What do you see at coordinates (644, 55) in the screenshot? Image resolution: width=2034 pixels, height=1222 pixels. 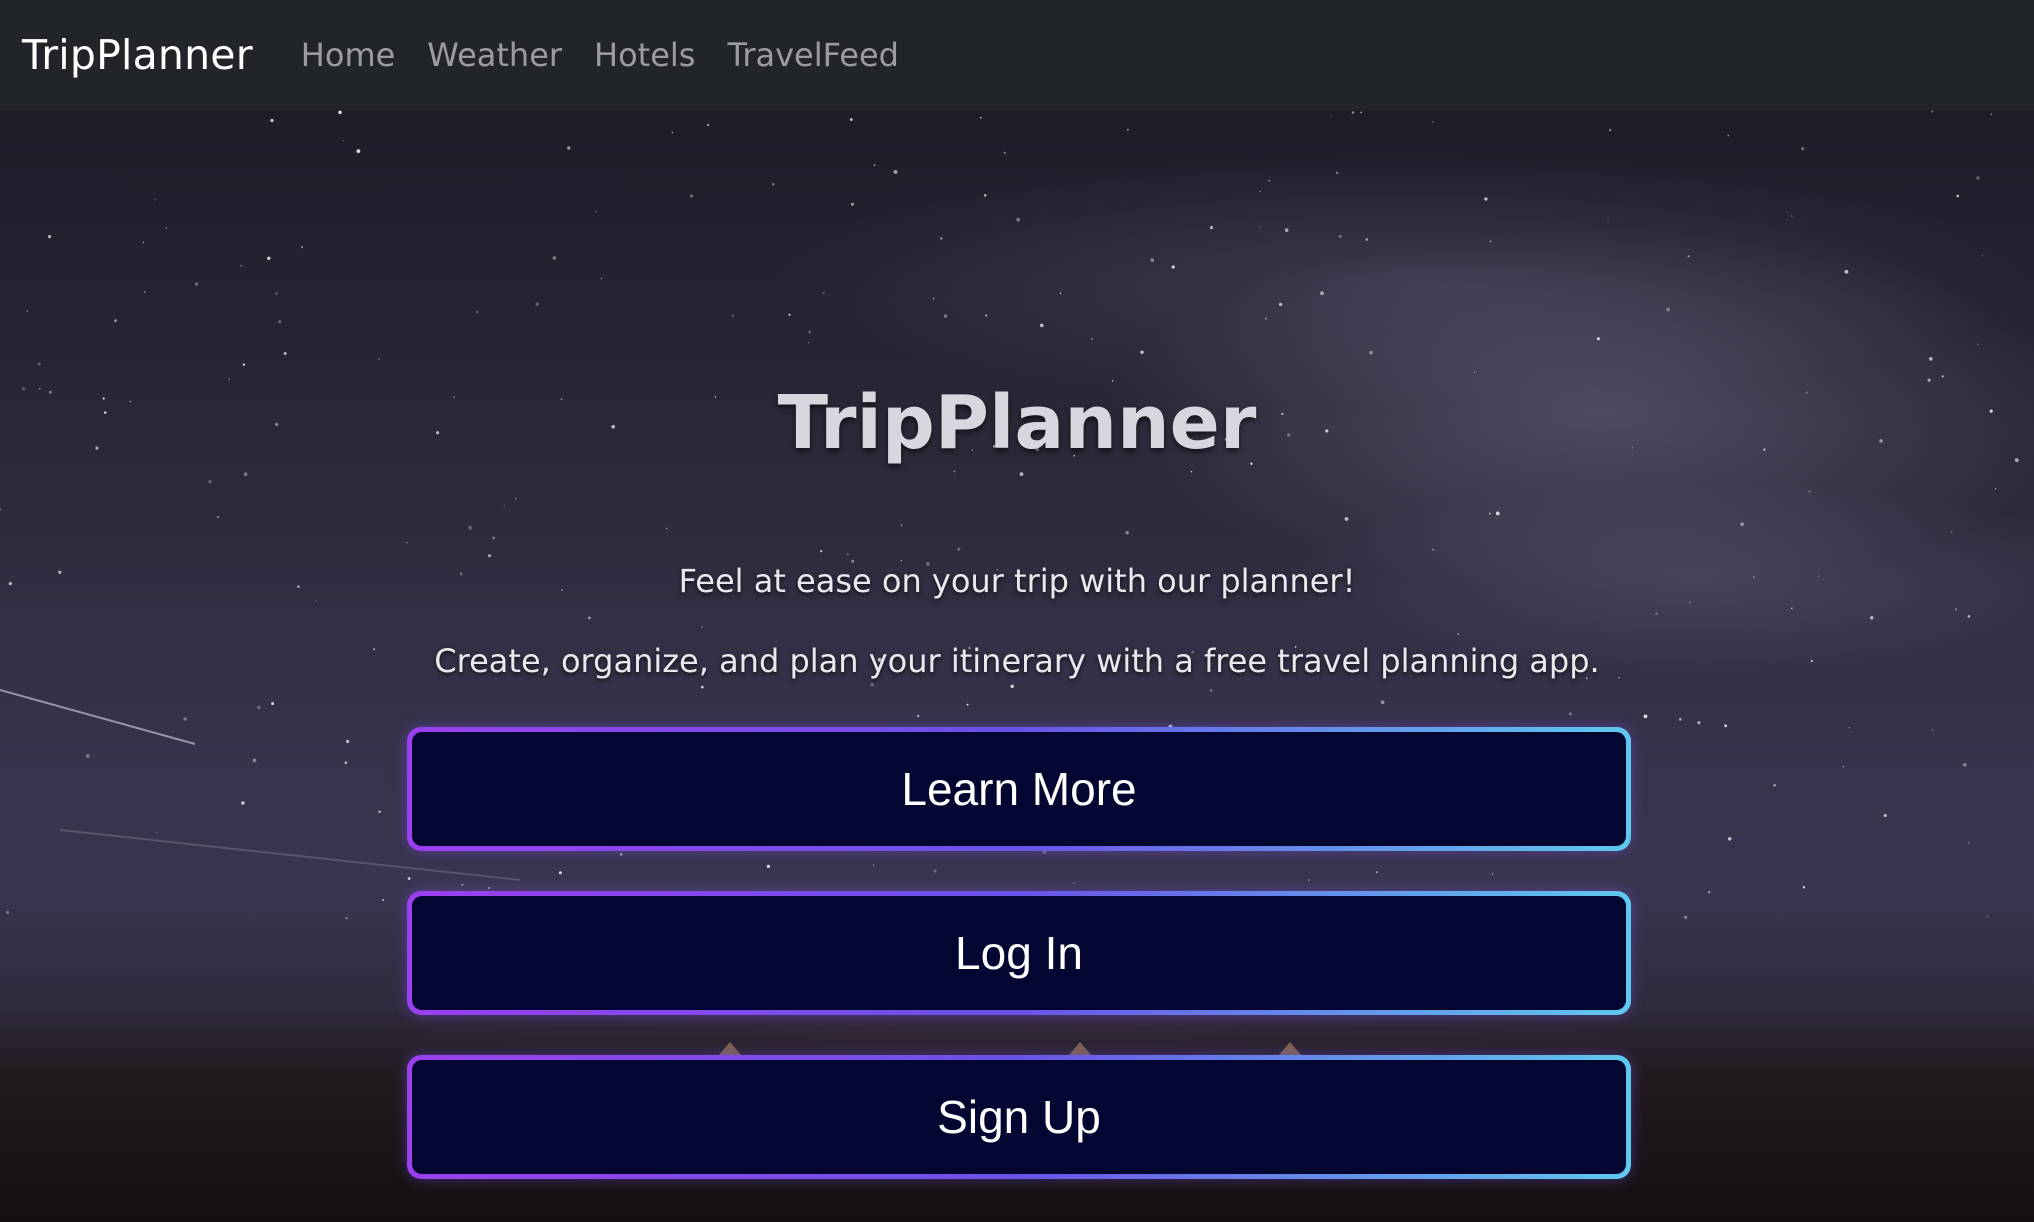 I see `nav-link-hotels: Hotels` at bounding box center [644, 55].